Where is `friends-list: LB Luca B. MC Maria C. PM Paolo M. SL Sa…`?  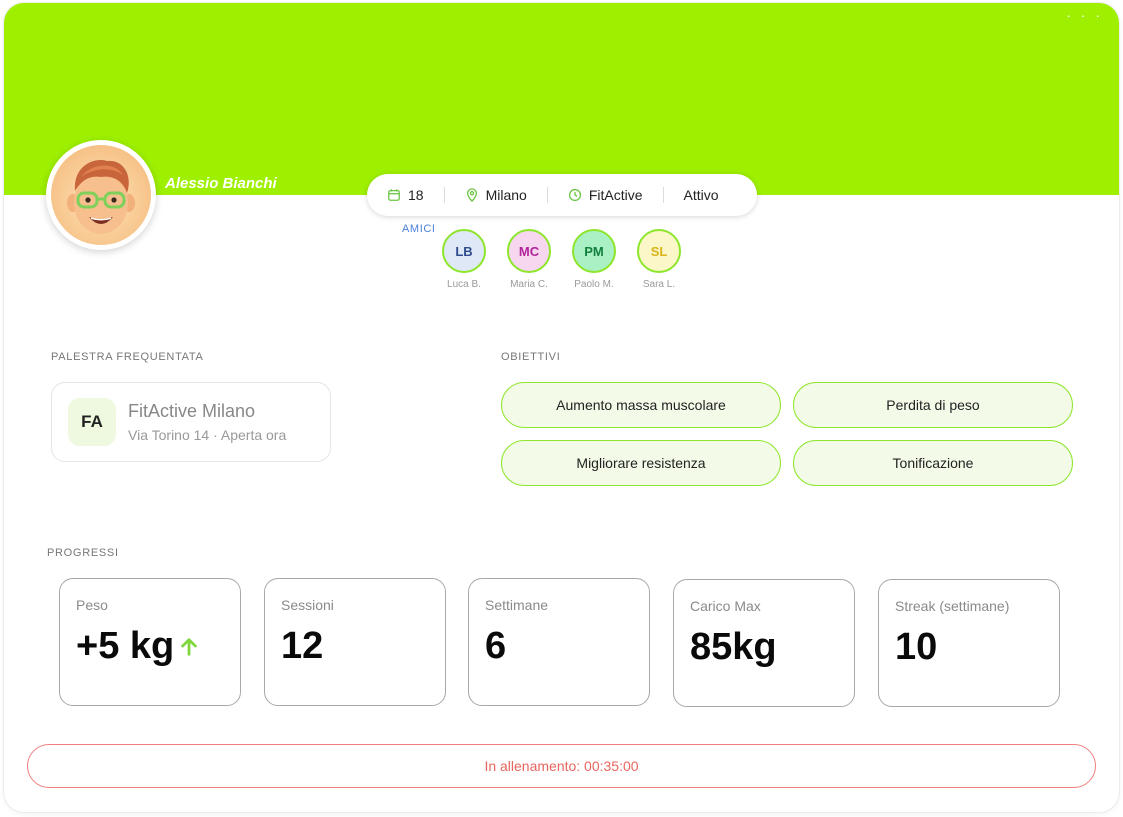
friends-list: LB Luca B. MC Maria C. PM Paolo M. SL Sa… is located at coordinates (561, 259).